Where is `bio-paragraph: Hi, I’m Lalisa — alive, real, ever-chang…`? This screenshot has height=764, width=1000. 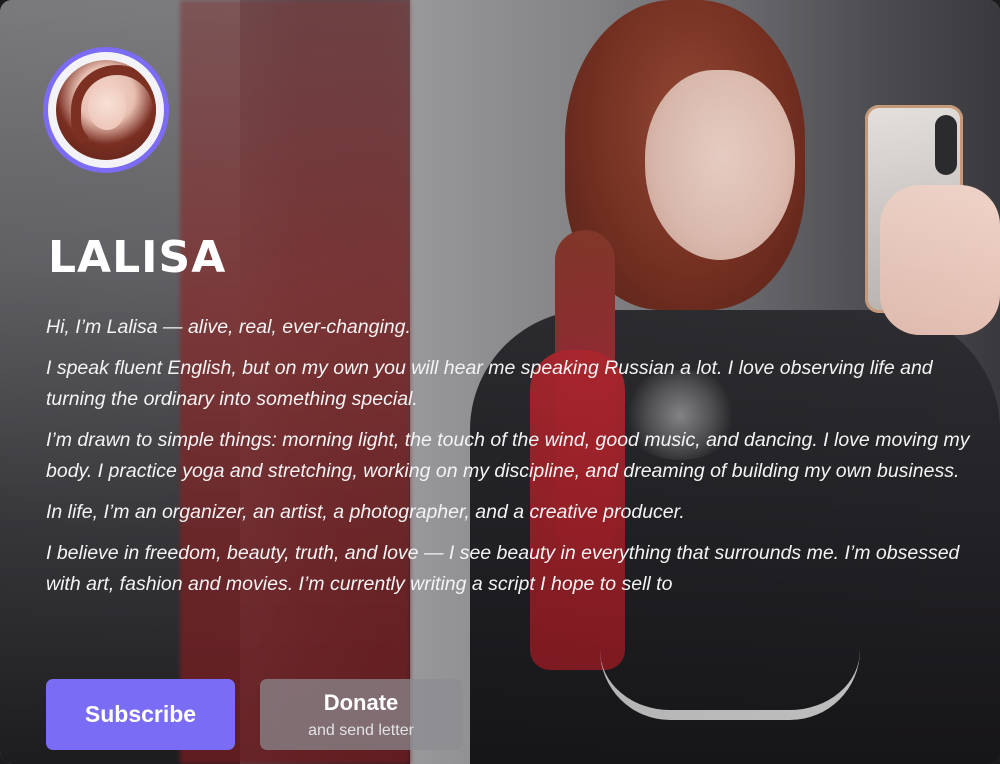 bio-paragraph: Hi, I’m Lalisa — alive, real, ever-chang… is located at coordinates (228, 327).